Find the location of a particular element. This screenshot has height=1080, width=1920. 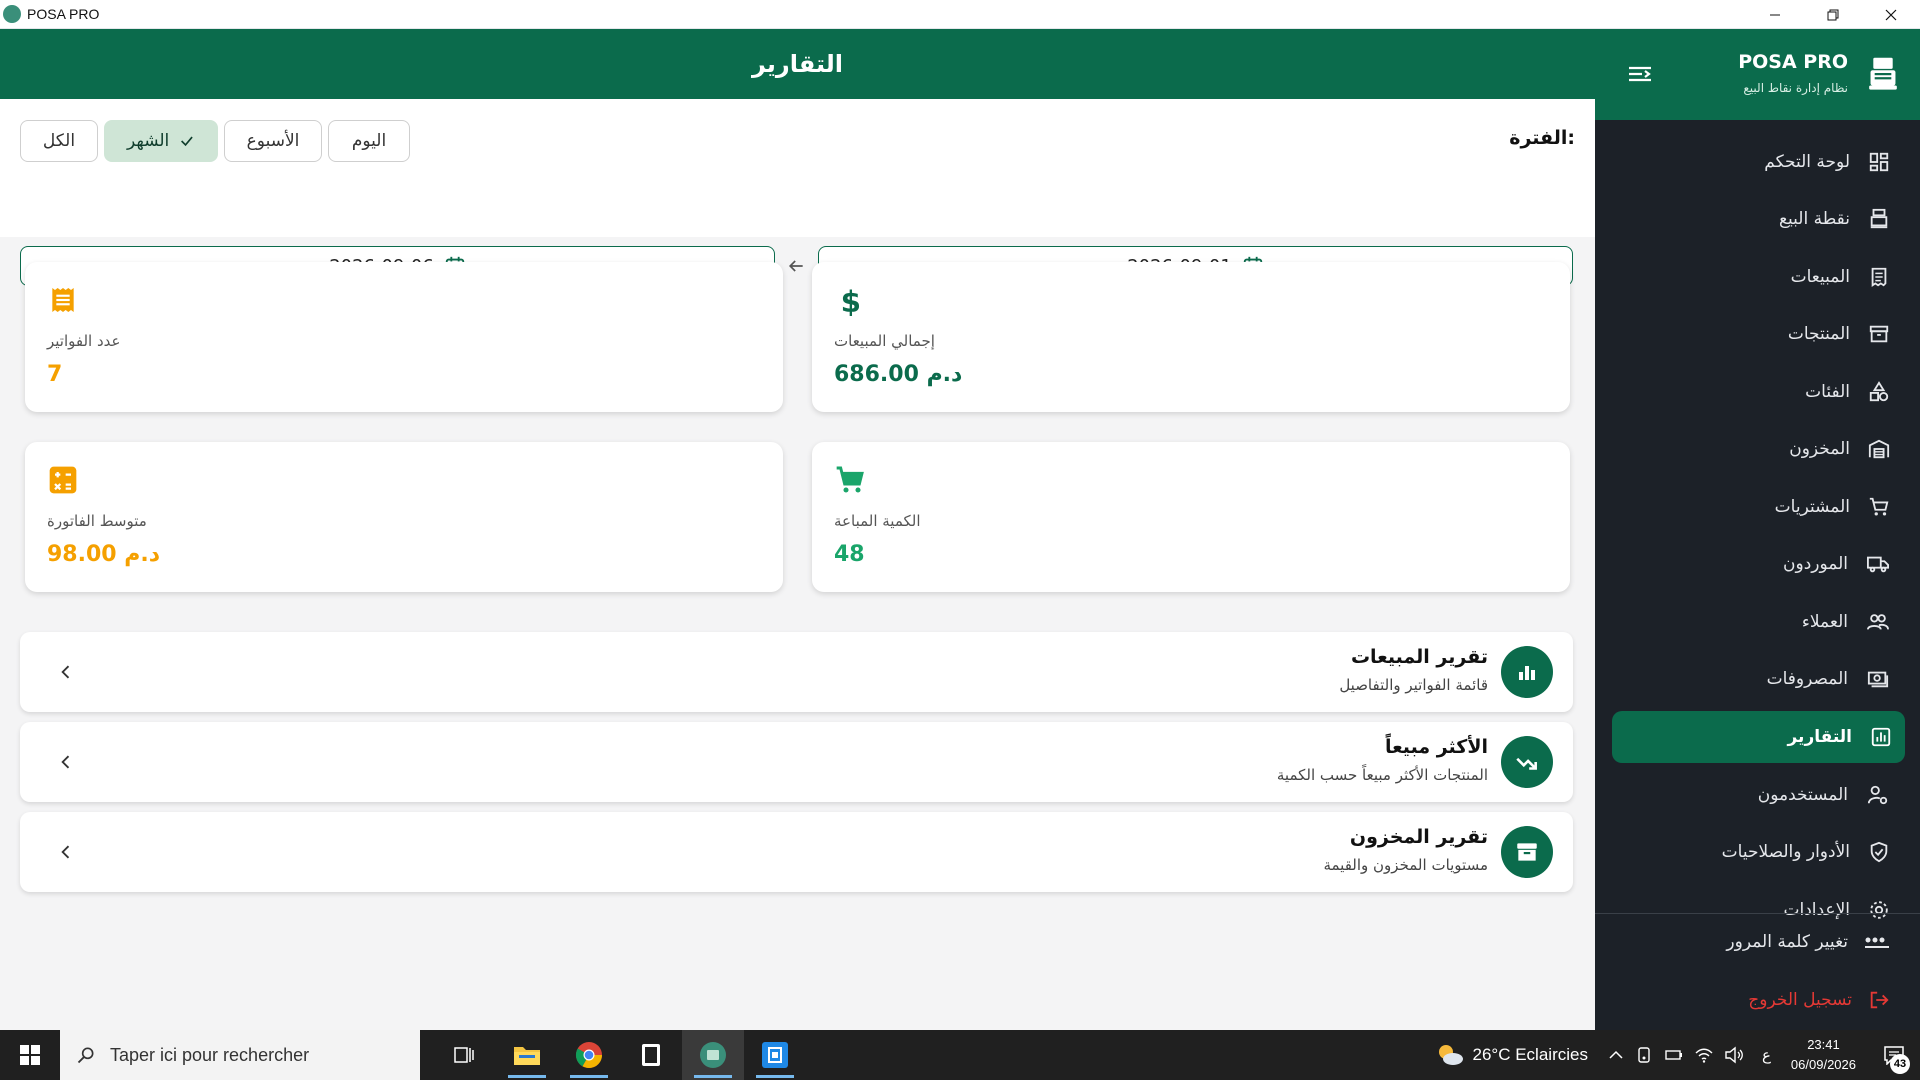

sidebar-item-suppliers: الموردون is located at coordinates (1757, 565).